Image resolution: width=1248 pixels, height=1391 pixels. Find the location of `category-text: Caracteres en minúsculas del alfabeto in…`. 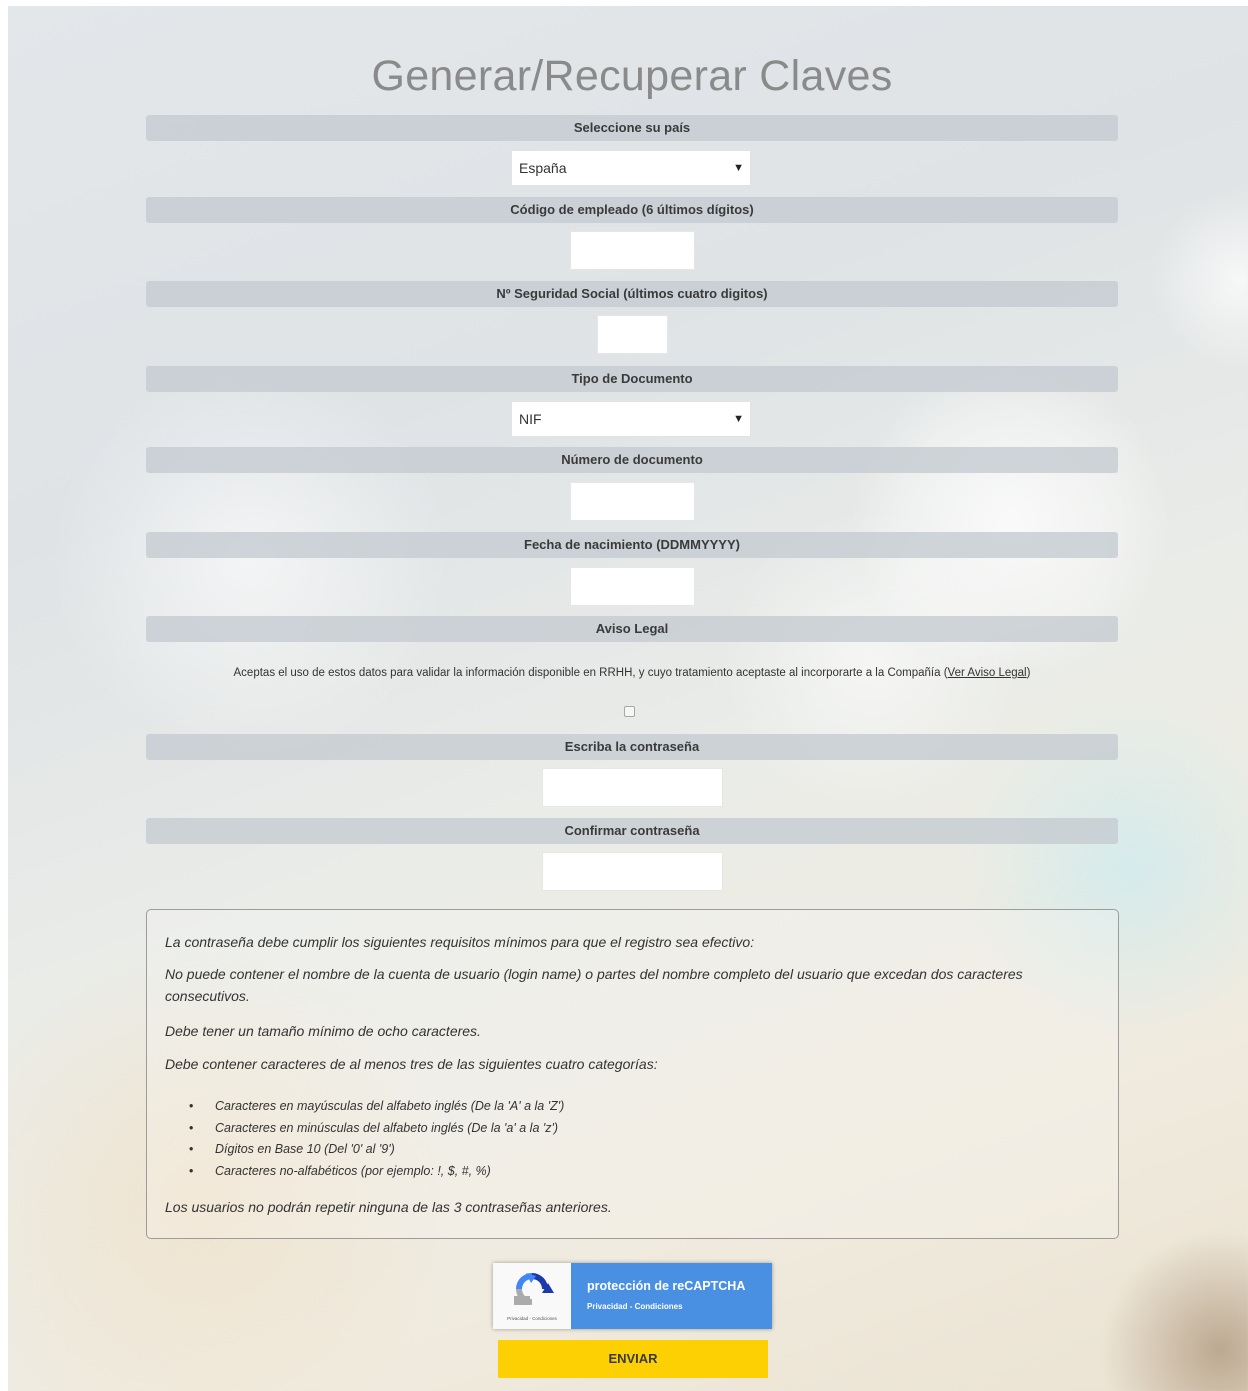

category-text: Caracteres en minúsculas del alfabeto in… is located at coordinates (387, 1127).